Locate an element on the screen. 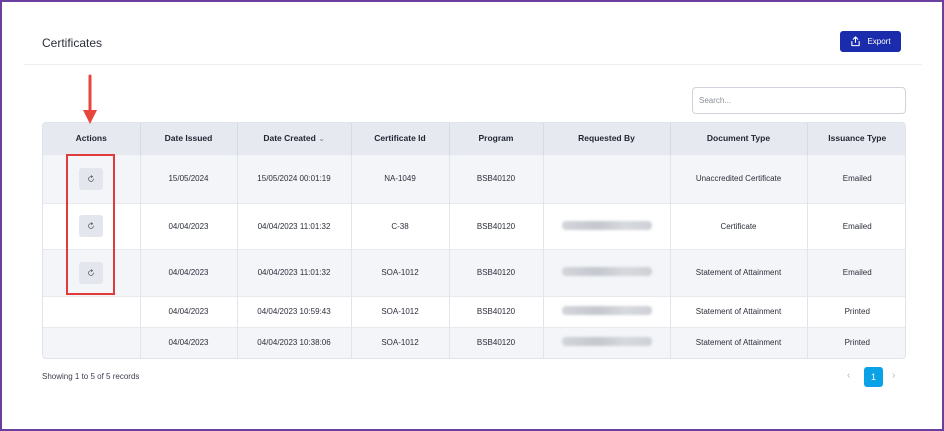 The height and width of the screenshot is (431, 944). column-header-document-type: Document Type is located at coordinates (739, 138).